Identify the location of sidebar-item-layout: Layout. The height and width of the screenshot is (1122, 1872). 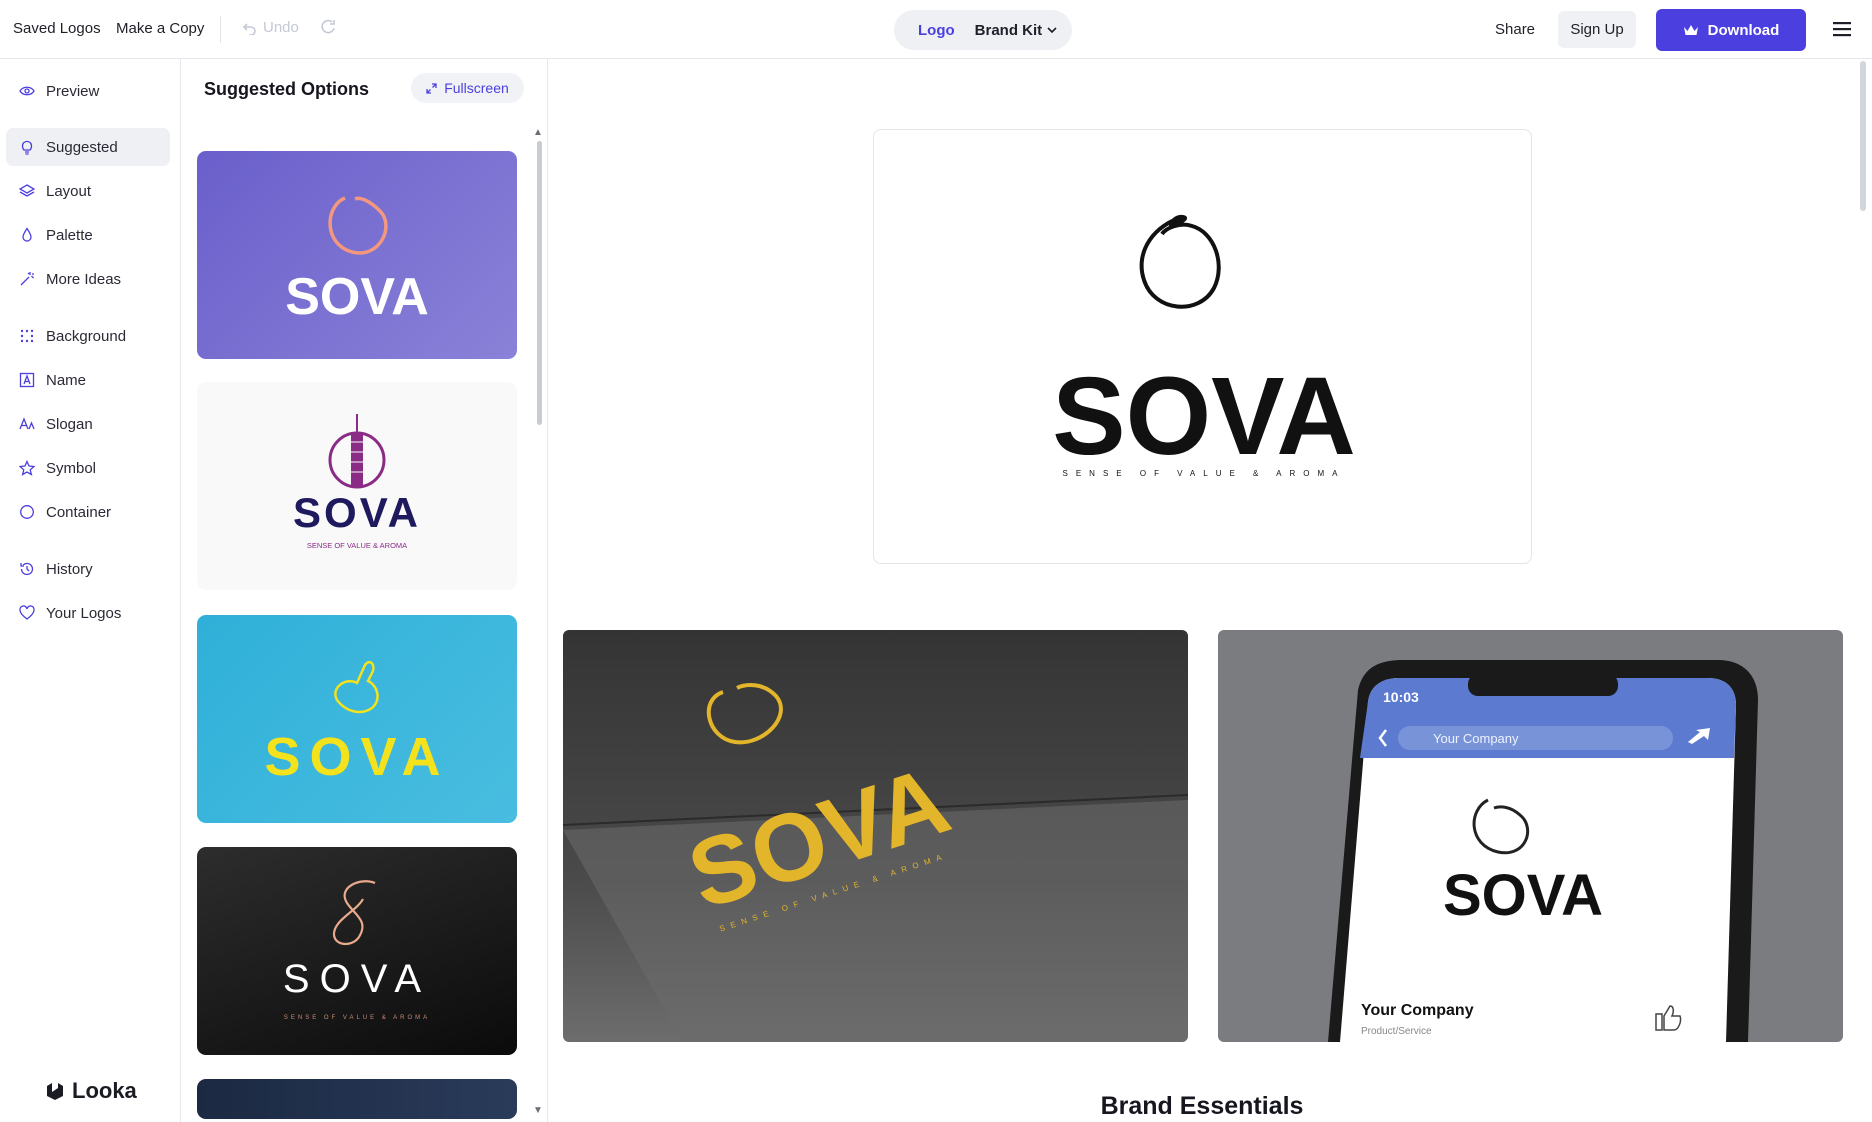
(88, 191).